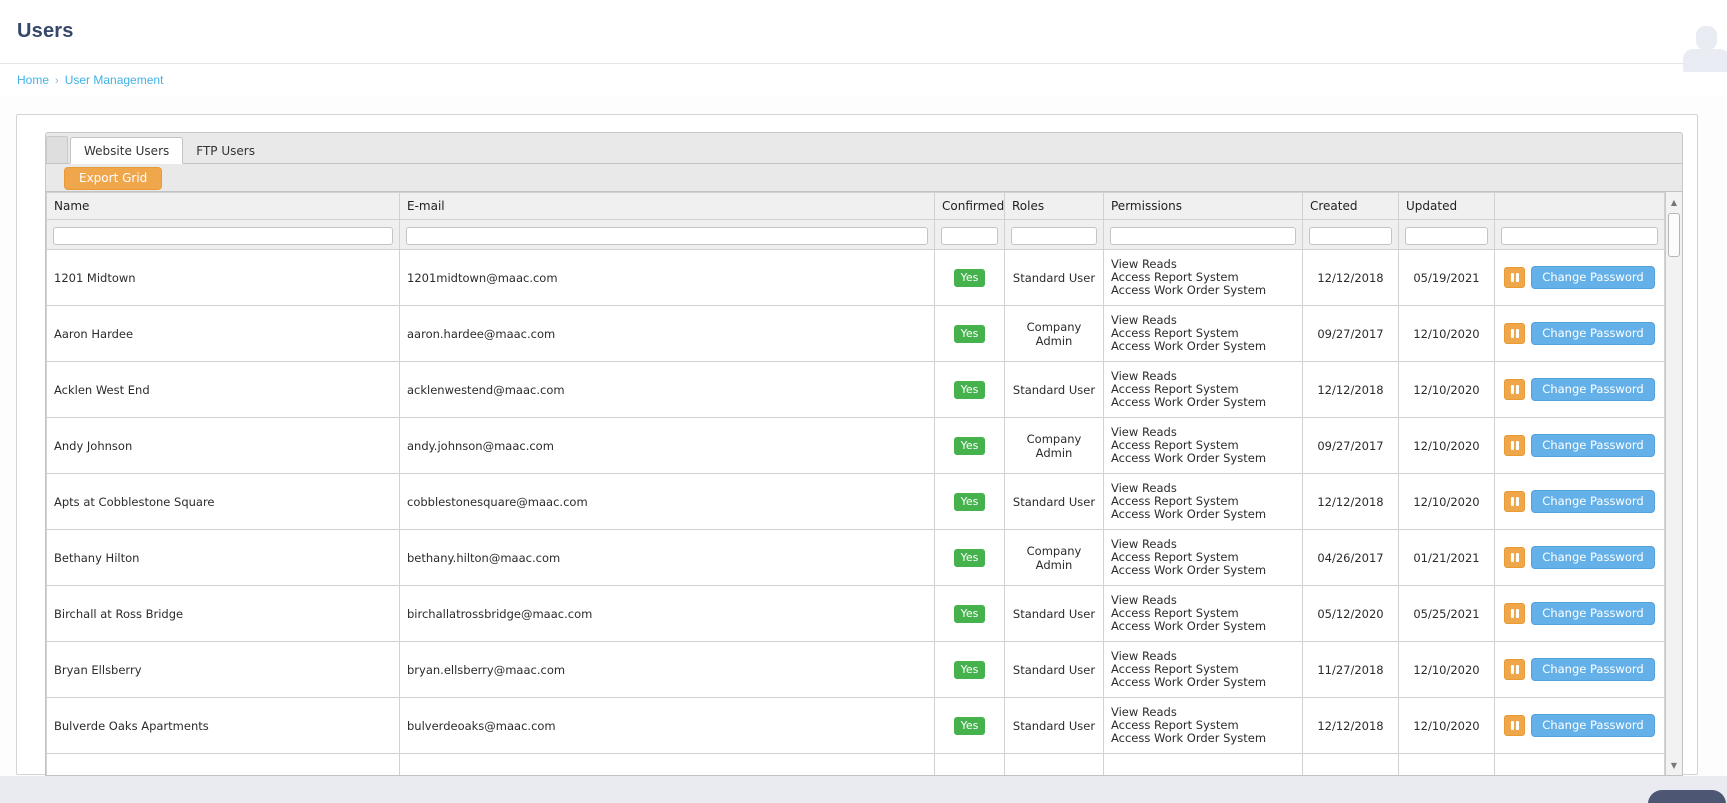  I want to click on column-header-updated: Updated, so click(1446, 206).